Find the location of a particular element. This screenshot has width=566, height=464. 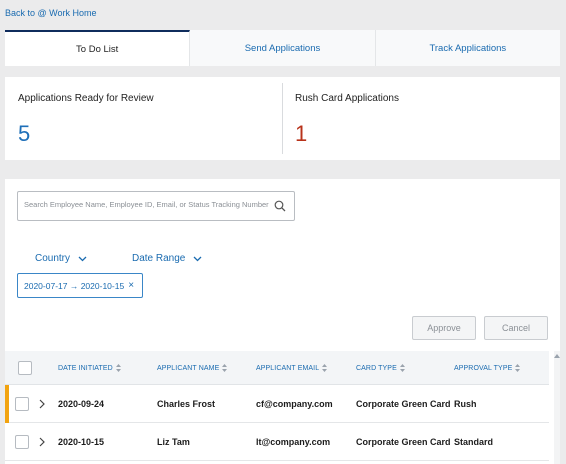

column-card-type-label: CARD TYPE is located at coordinates (376, 368).